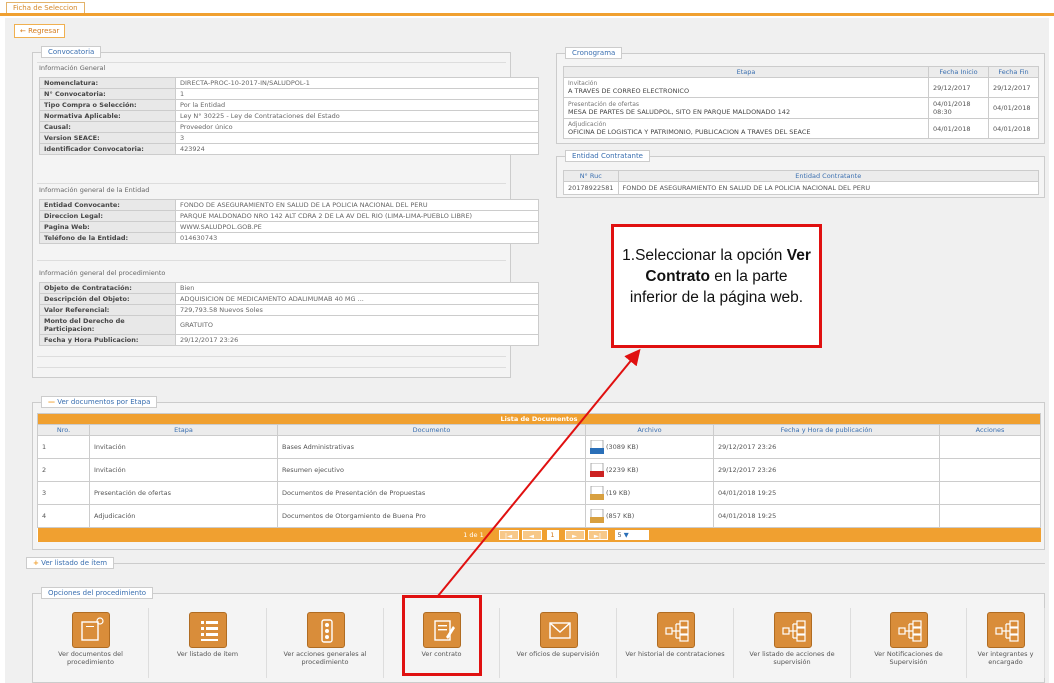 Image resolution: width=1054 pixels, height=683 pixels. Describe the element at coordinates (1005, 658) in the screenshot. I see `option-label: Ver integrantes y encargado` at that location.